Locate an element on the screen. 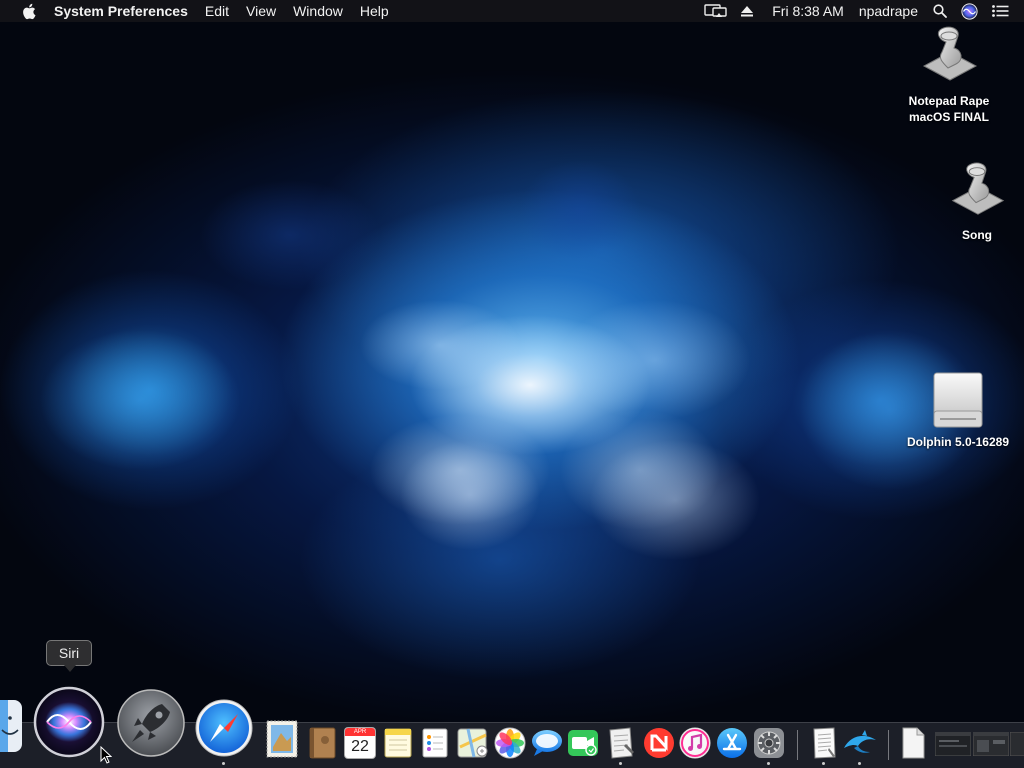 The height and width of the screenshot is (768, 1024). desktop-icon-dolphin: Dolphin 5.0-16289 is located at coordinates (958, 408).